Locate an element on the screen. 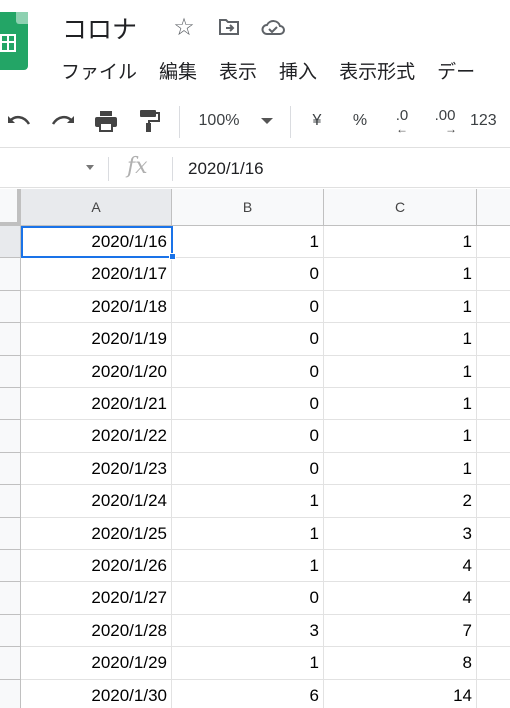 The width and height of the screenshot is (510, 708). cell-date: 2020/1/28 is located at coordinates (96, 631).